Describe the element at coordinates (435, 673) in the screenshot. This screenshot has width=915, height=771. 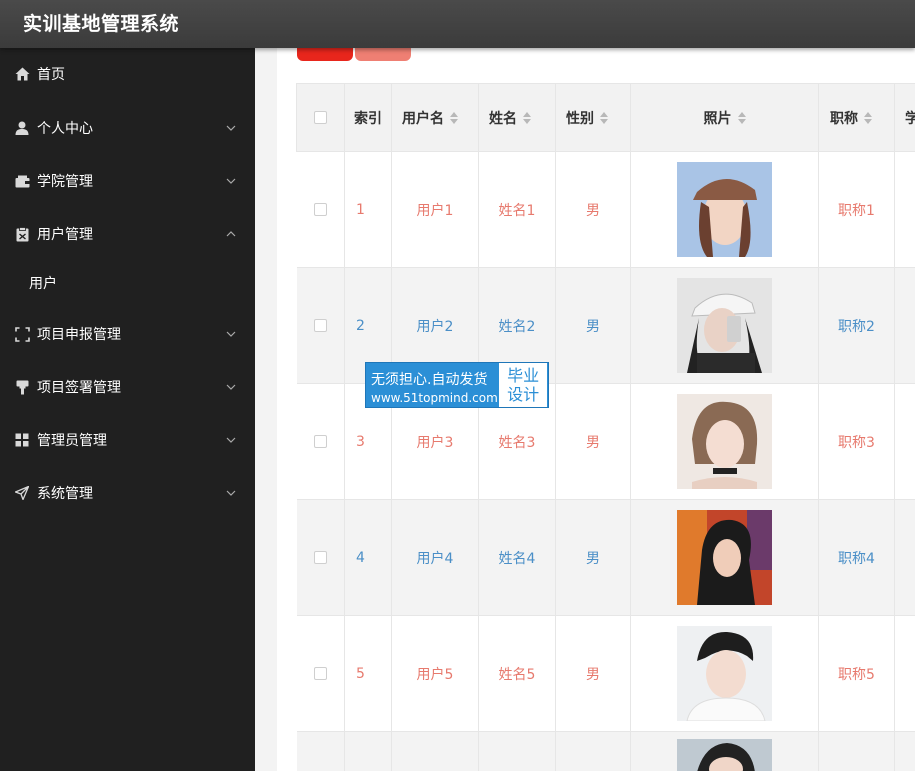
I see `cell-username: 用户5` at that location.